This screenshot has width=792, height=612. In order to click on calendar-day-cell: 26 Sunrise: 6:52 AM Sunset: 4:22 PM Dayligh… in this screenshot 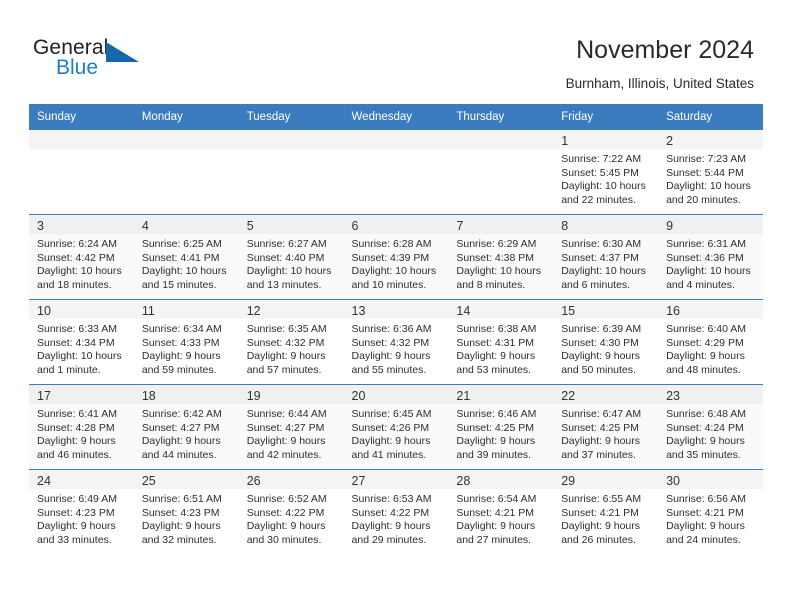, I will do `click(291, 511)`.